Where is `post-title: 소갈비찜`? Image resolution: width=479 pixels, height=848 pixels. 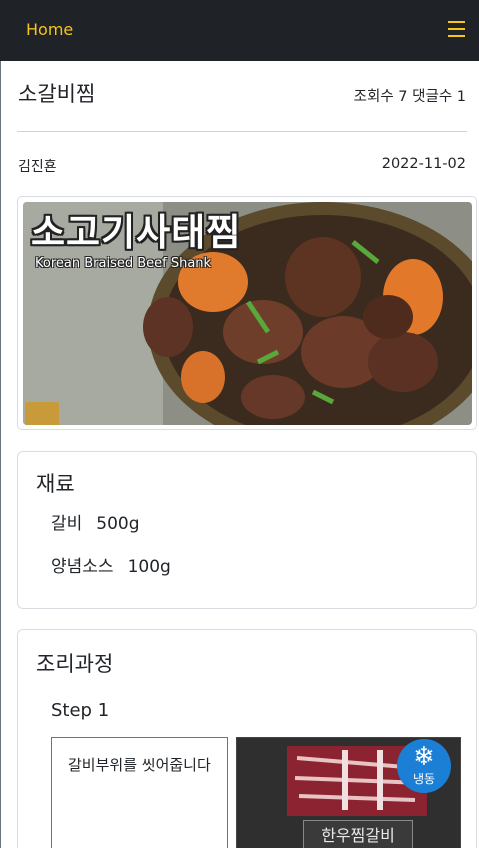
post-title: 소갈비찜 is located at coordinates (57, 94).